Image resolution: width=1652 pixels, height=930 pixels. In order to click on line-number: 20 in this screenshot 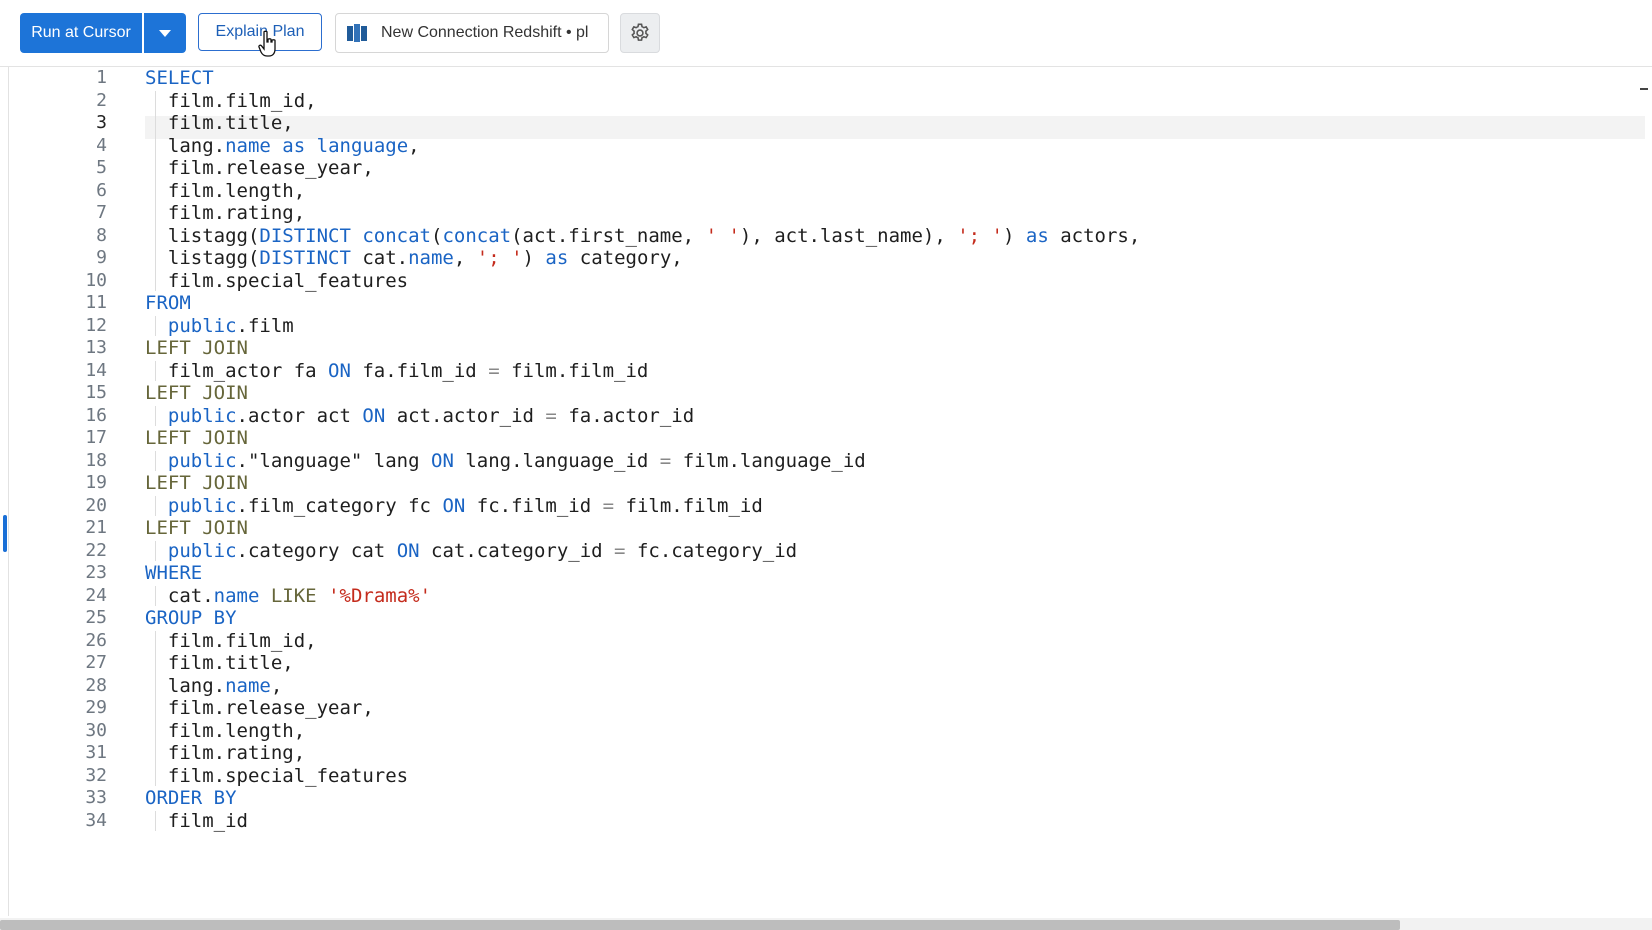, I will do `click(96, 505)`.